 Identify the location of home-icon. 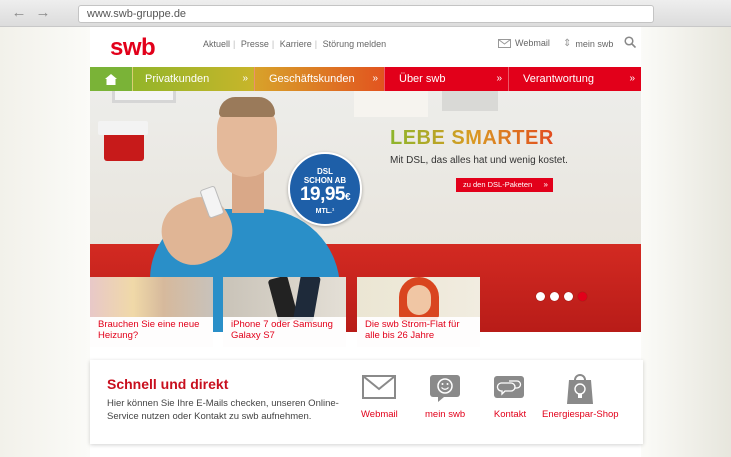
(111, 79).